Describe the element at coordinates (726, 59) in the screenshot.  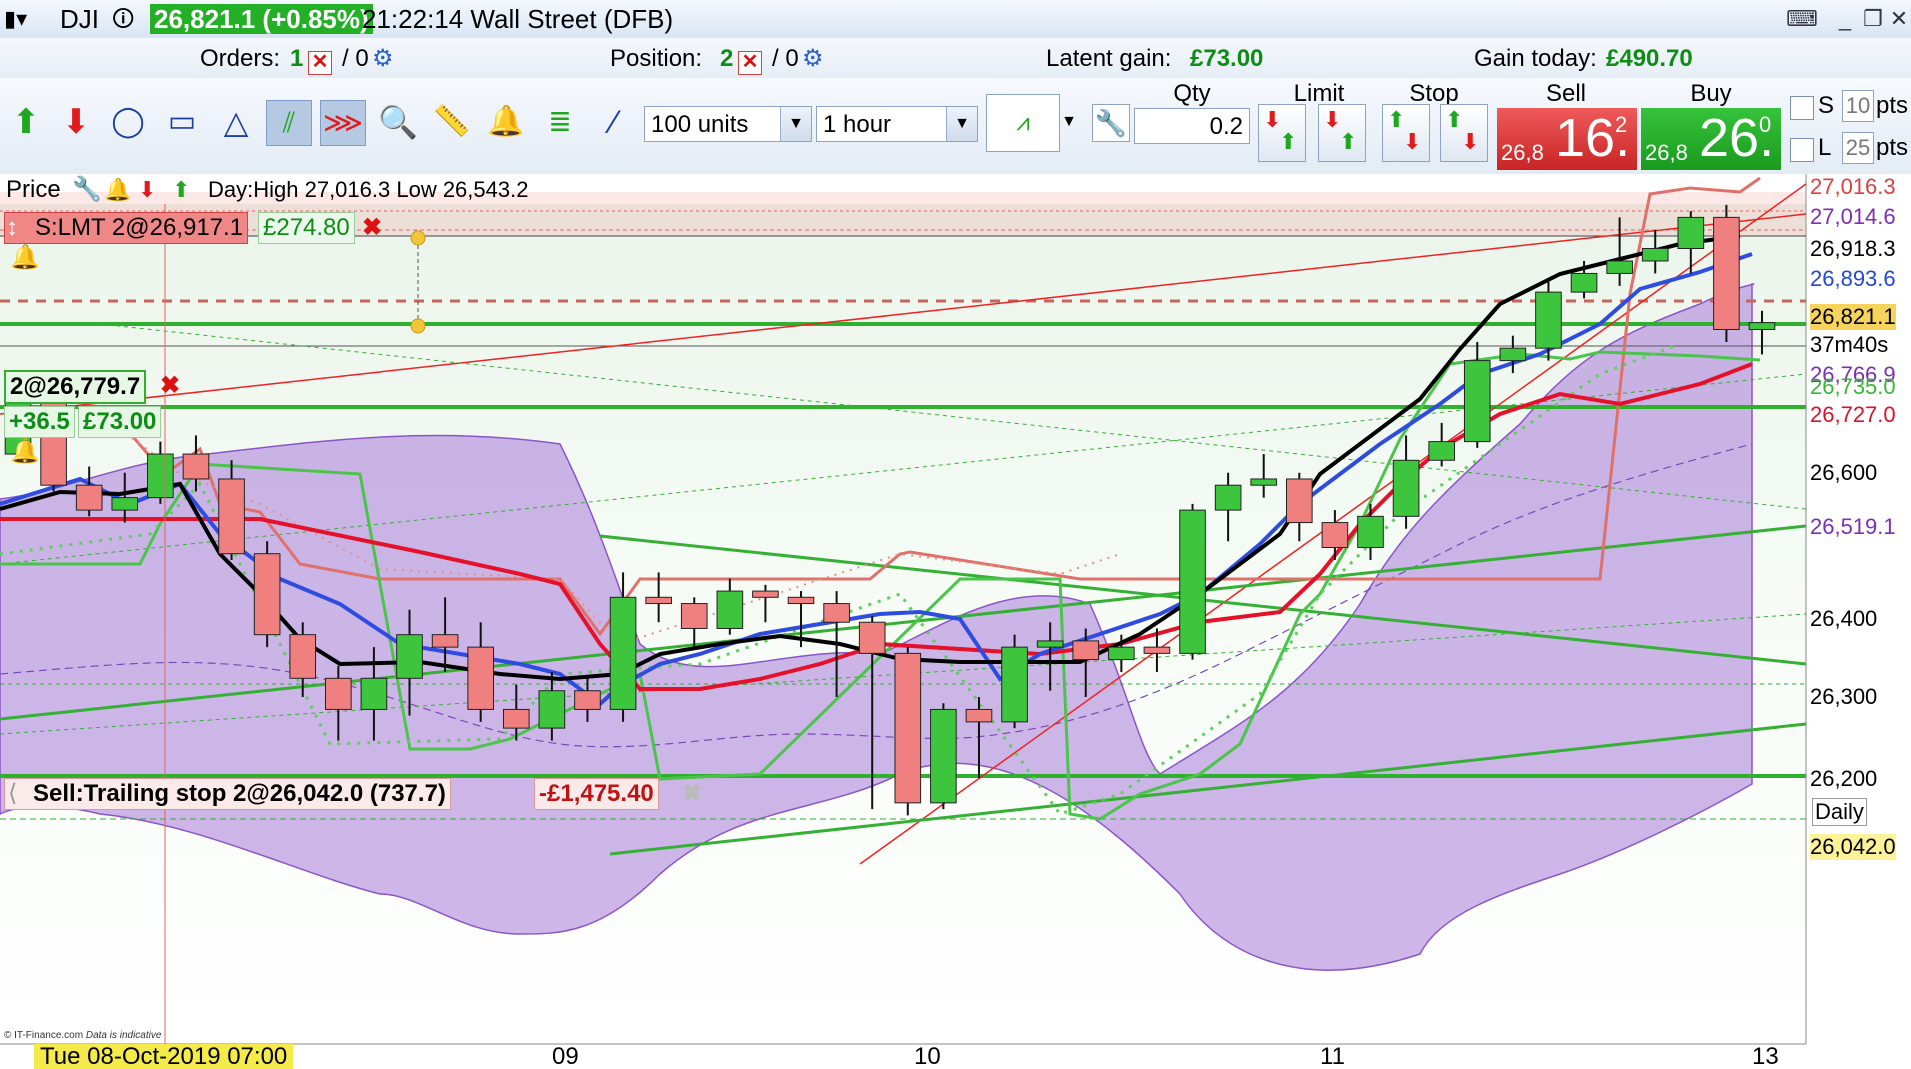
I see `position-count: 2` at that location.